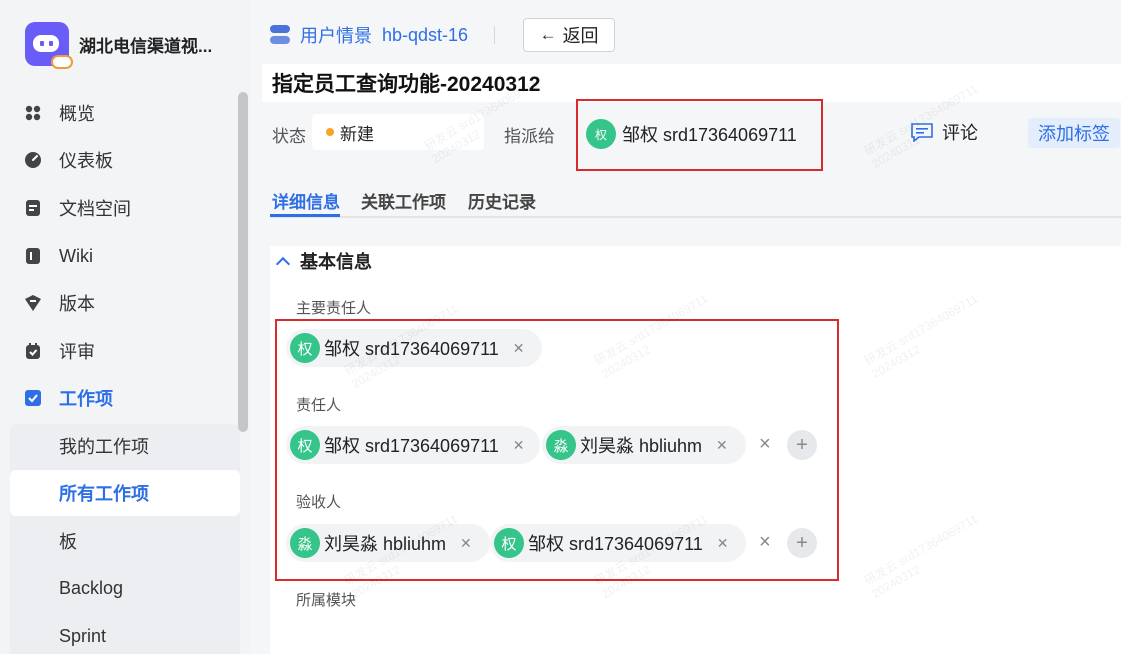 This screenshot has height=654, width=1121. I want to click on active-tab-indicator, so click(305, 215).